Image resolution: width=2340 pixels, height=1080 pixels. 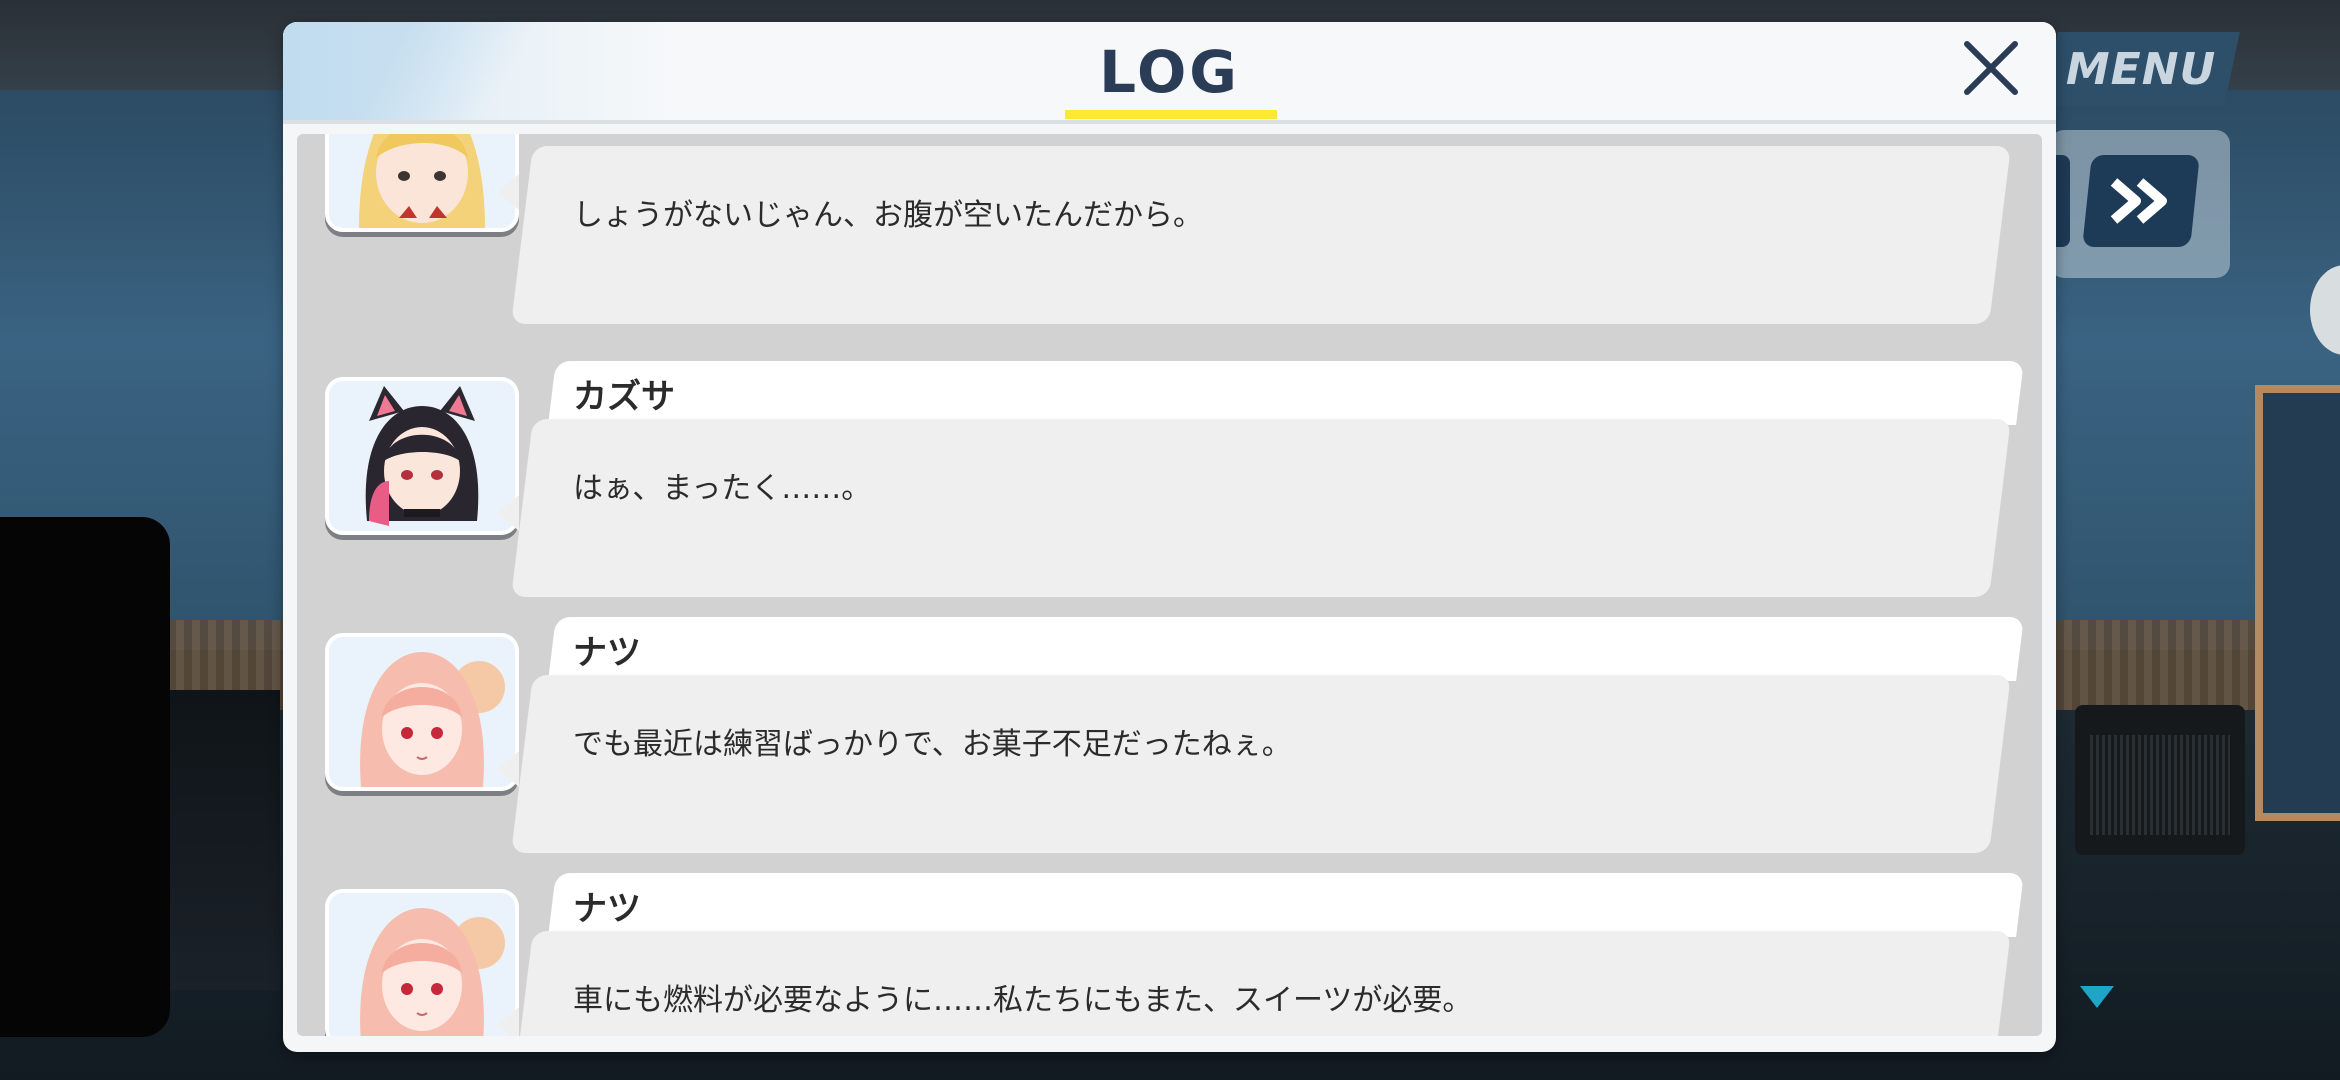 I want to click on message-text: しょうがないじゃん、お腹が空いたんだから。, so click(x=888, y=215).